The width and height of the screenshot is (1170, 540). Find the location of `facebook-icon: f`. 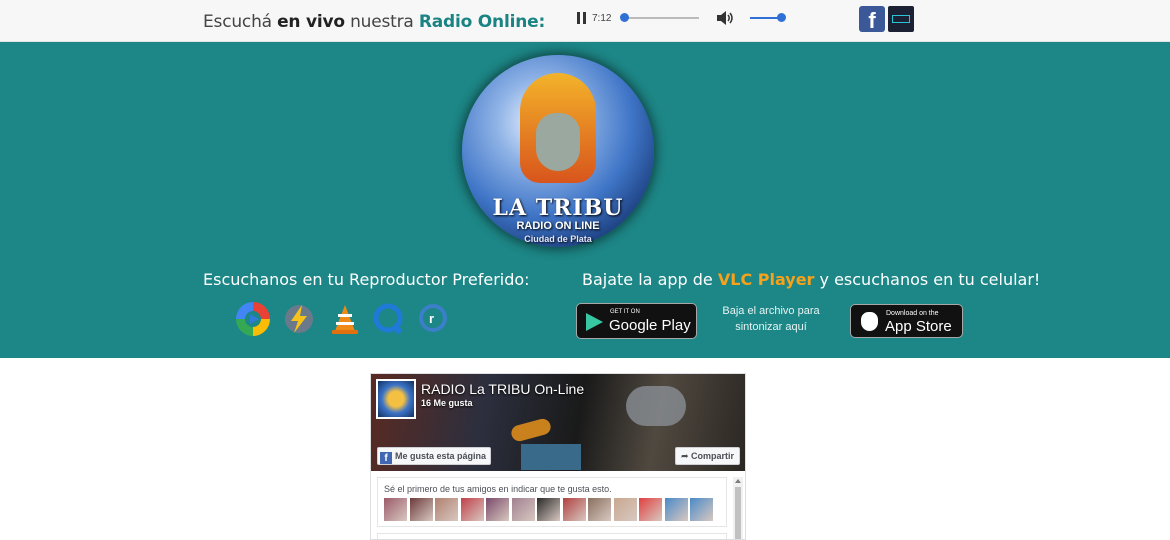

facebook-icon: f is located at coordinates (872, 19).